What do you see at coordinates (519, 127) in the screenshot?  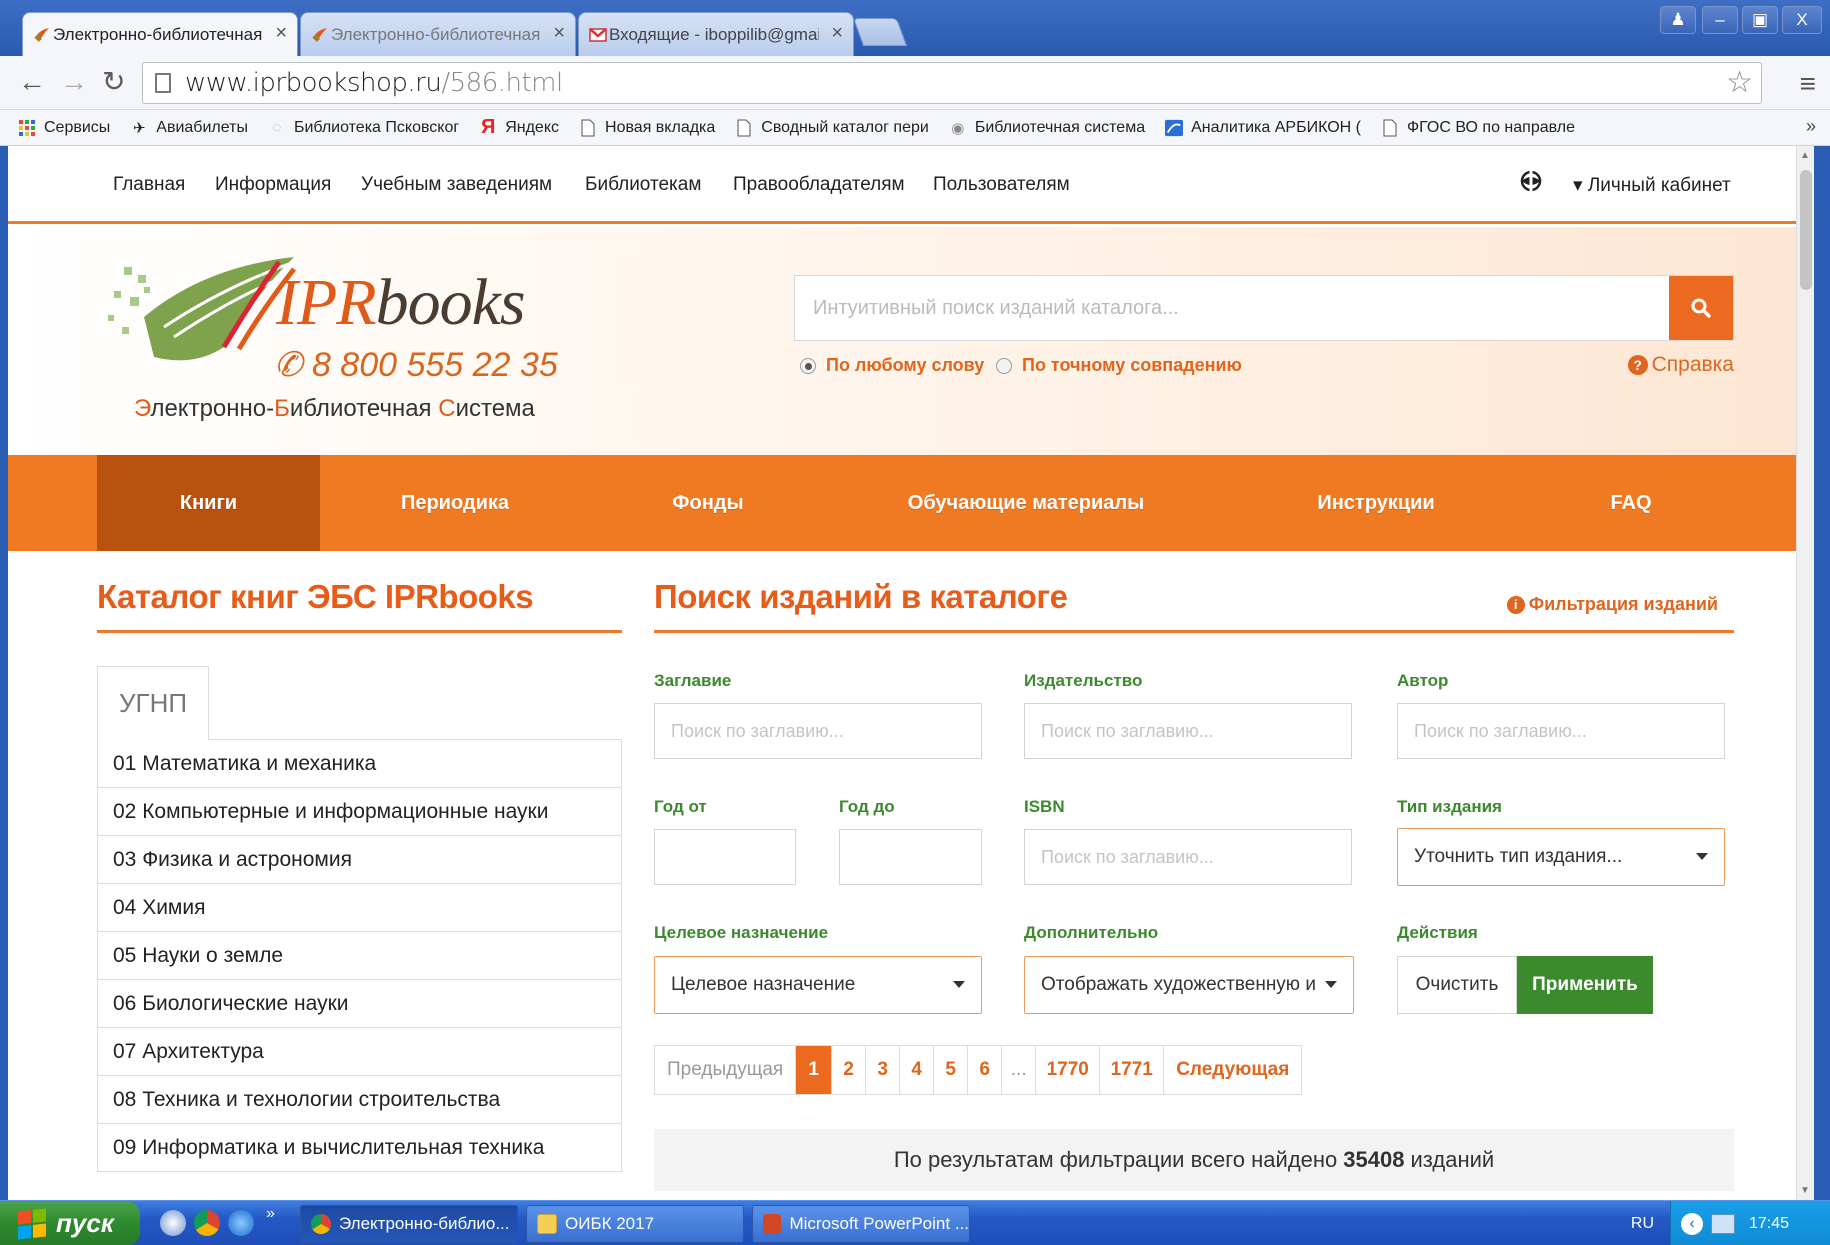 I see `bookmark-yandex: Я Яндекс` at bounding box center [519, 127].